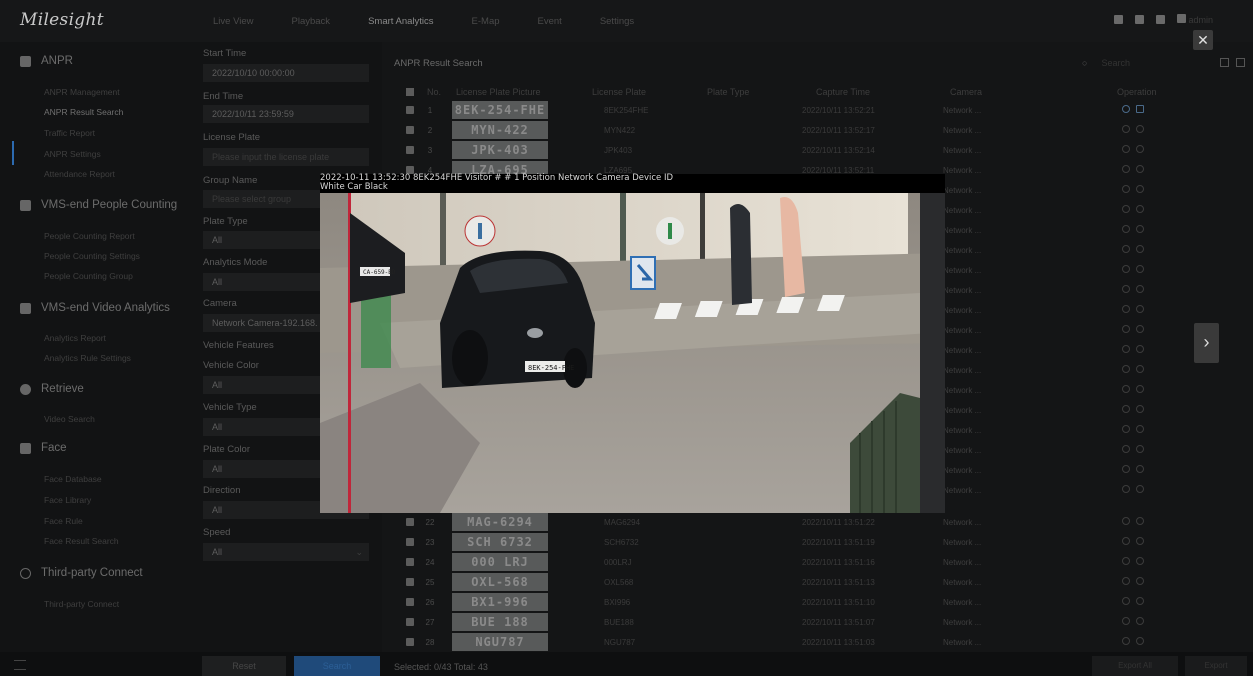  I want to click on sidebar-item-face-library: Face Library, so click(67, 500).